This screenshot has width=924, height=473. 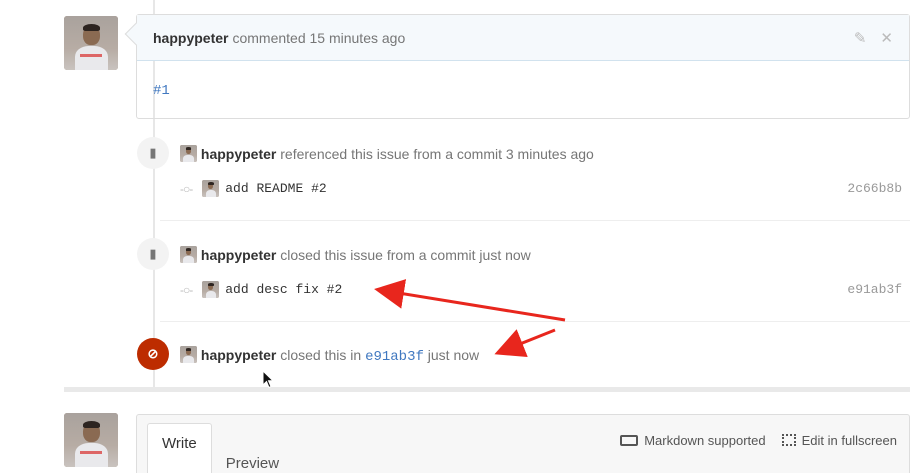 I want to click on annotation-arrows, so click(x=470, y=318).